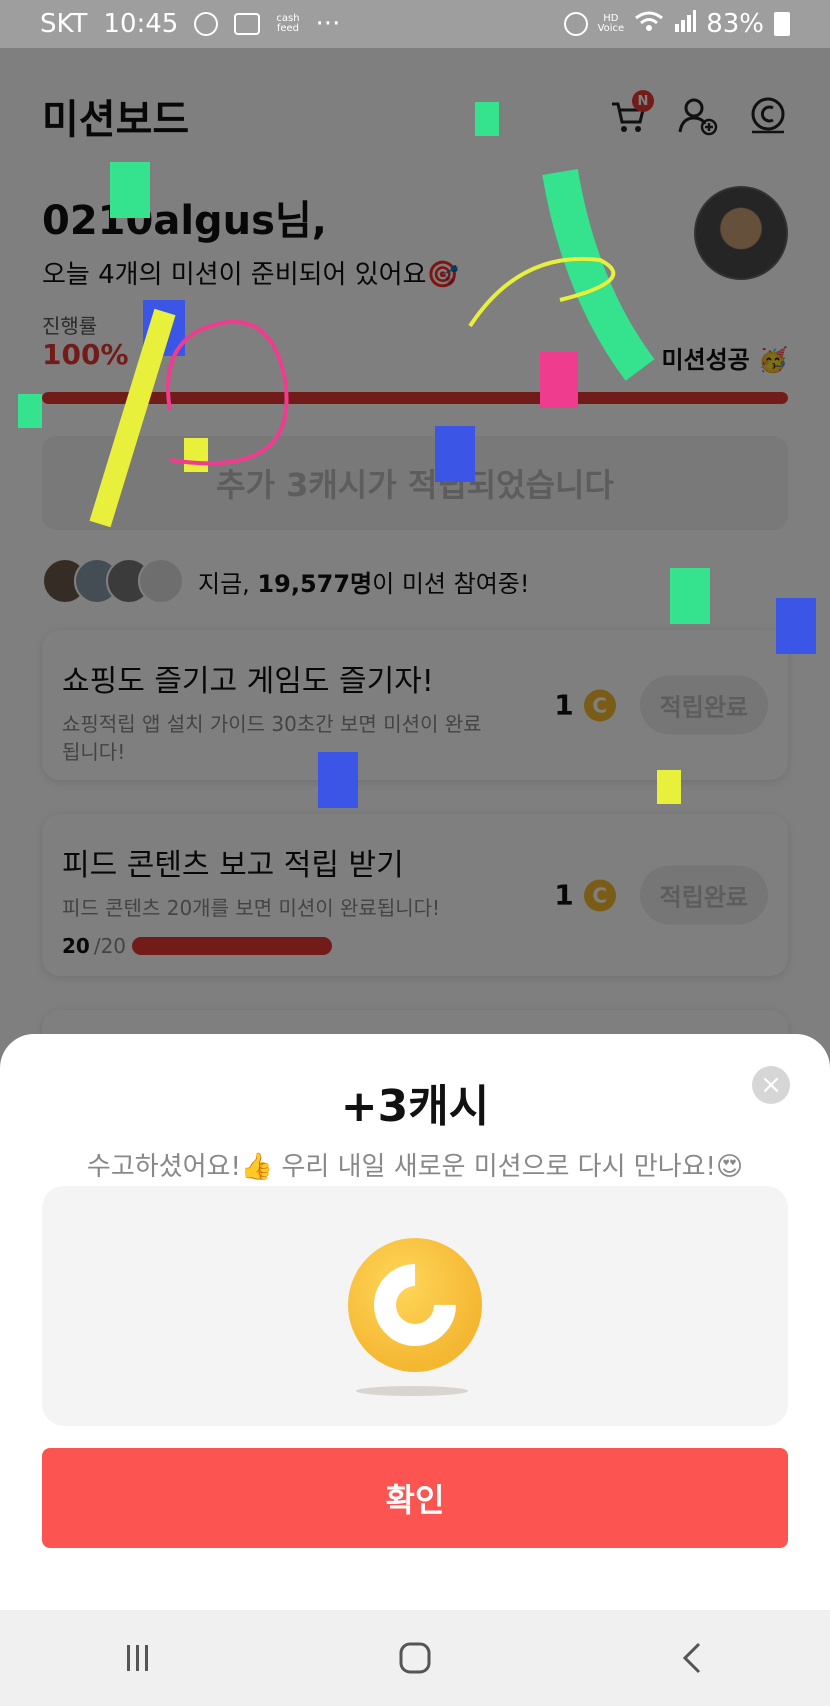 The image size is (830, 1706). I want to click on home-button, so click(415, 1658).